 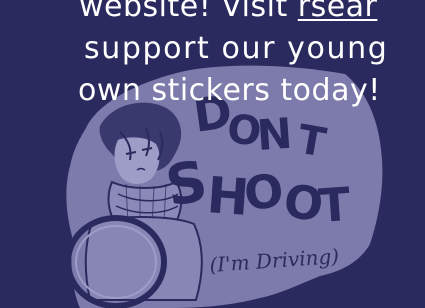 What do you see at coordinates (188, 12) in the screenshot?
I see `intro-line-1-text: website! Visit` at bounding box center [188, 12].